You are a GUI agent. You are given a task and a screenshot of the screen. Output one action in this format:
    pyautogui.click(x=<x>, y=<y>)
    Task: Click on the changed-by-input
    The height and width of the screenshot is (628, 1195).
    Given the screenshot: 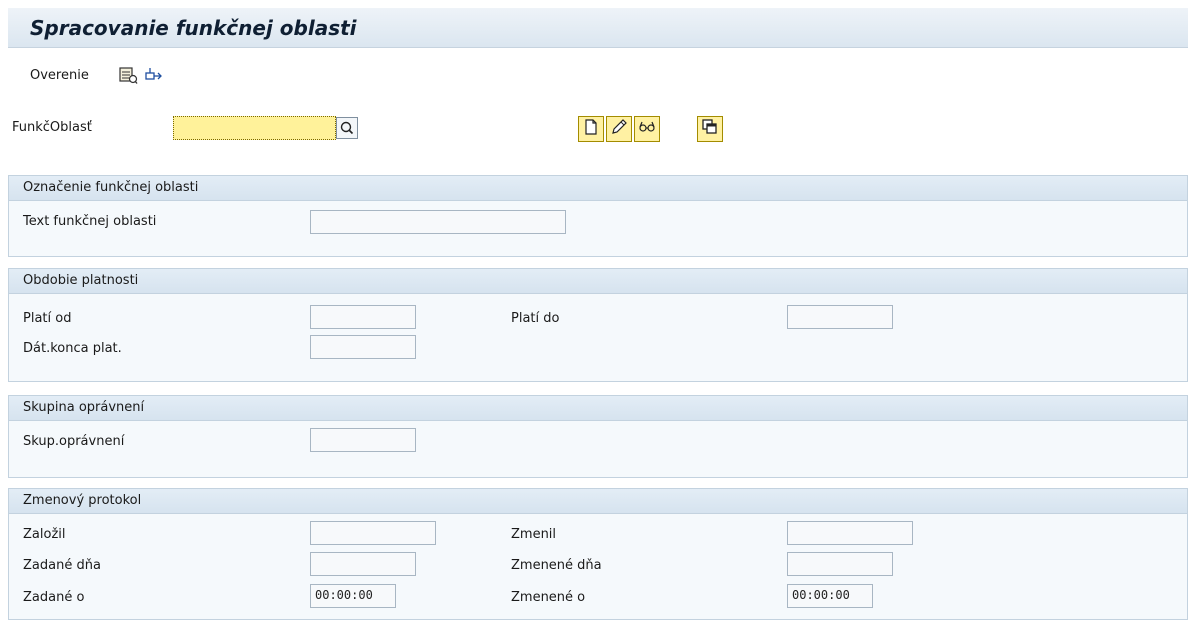 What is the action you would take?
    pyautogui.click(x=850, y=533)
    